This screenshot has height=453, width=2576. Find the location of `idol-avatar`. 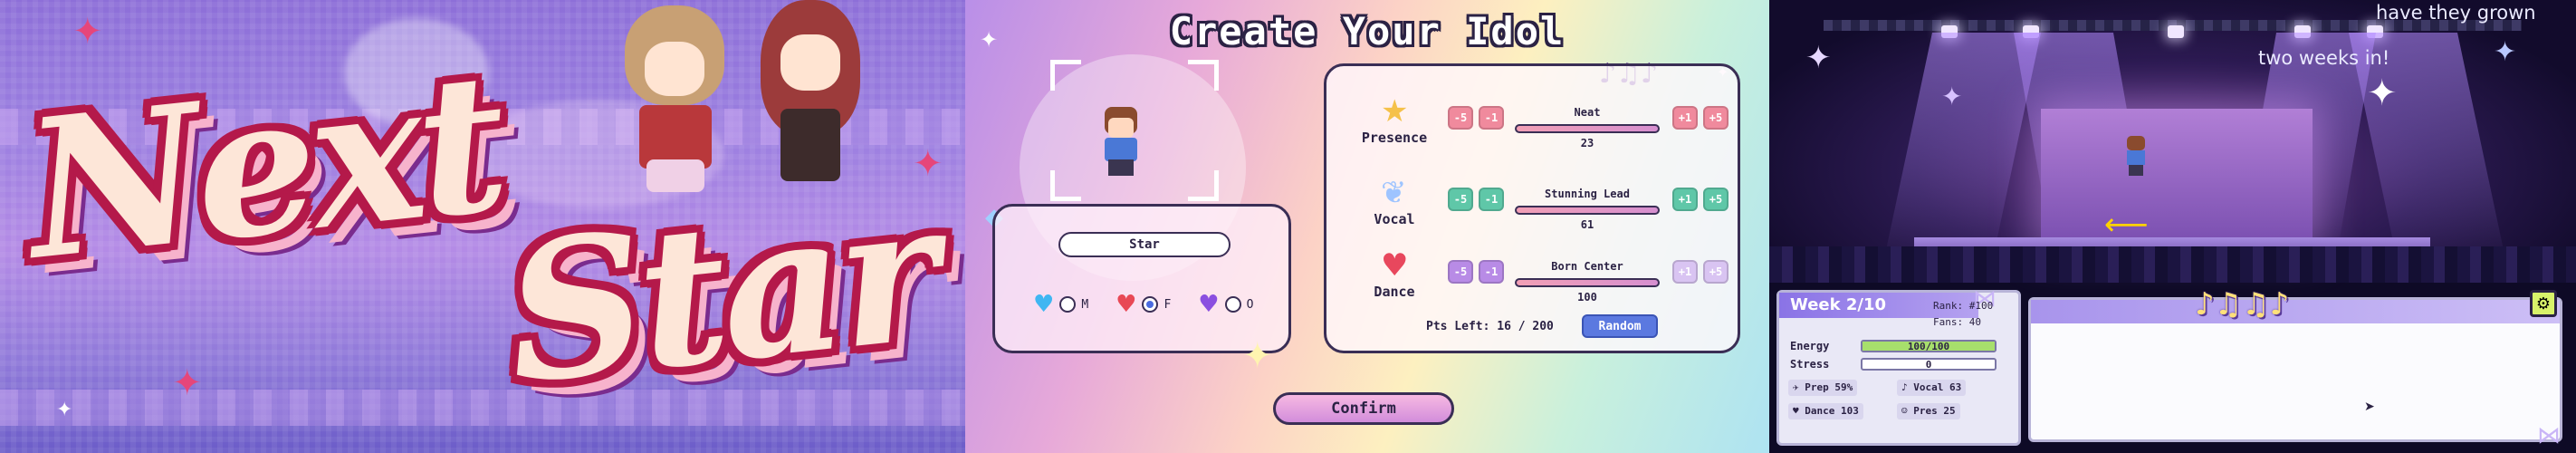

idol-avatar is located at coordinates (1121, 143).